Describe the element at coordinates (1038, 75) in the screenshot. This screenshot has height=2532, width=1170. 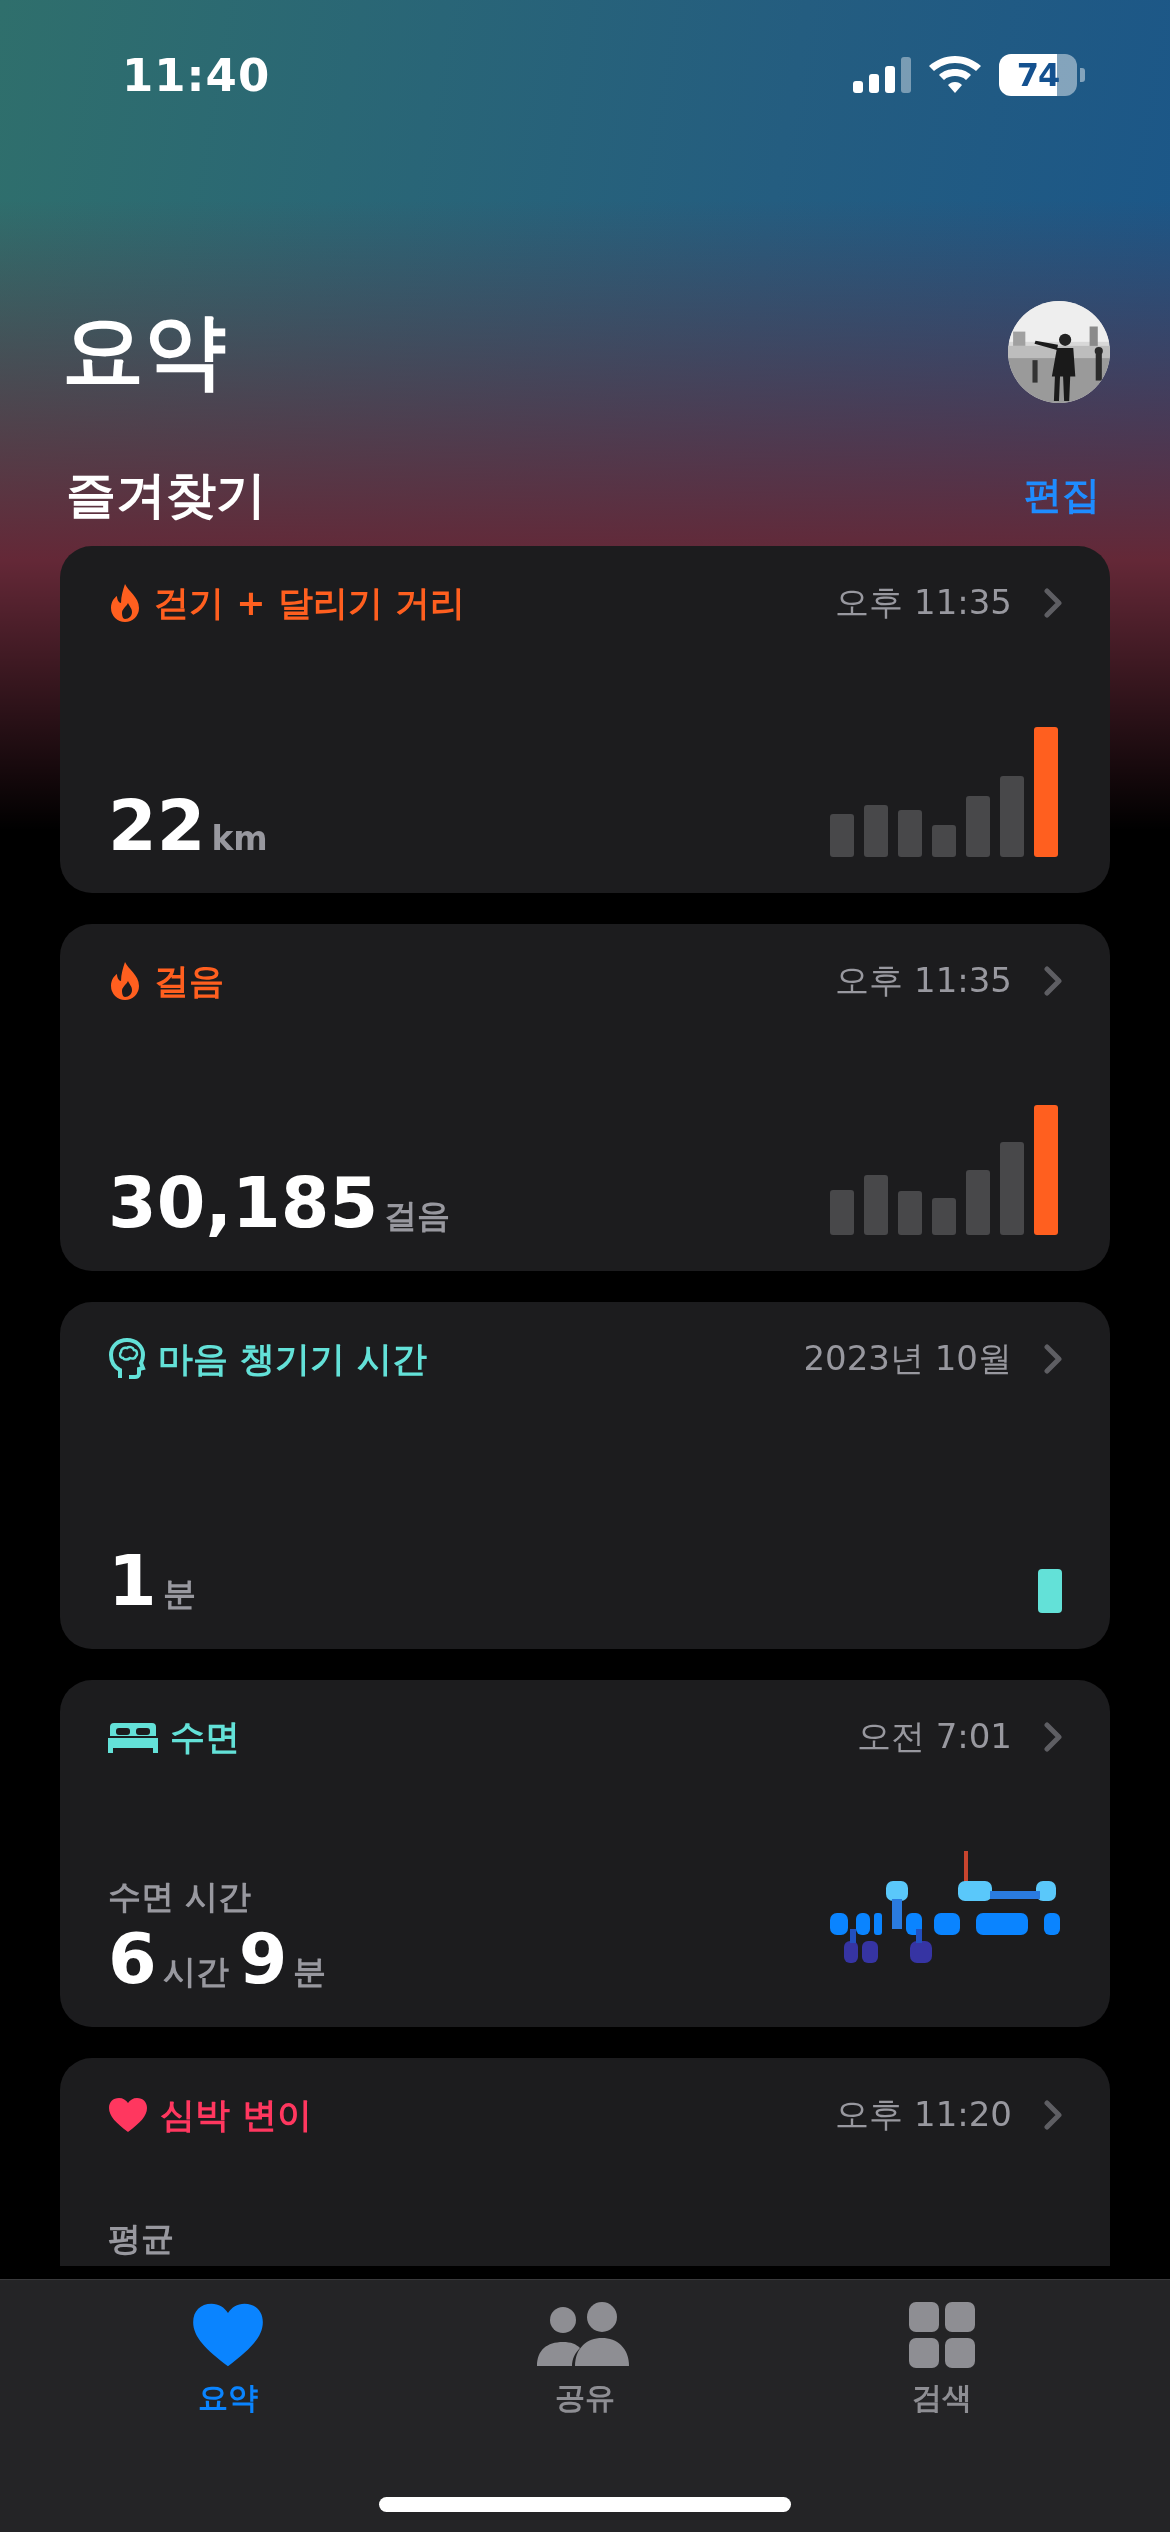
I see `battery-percent: 74` at that location.